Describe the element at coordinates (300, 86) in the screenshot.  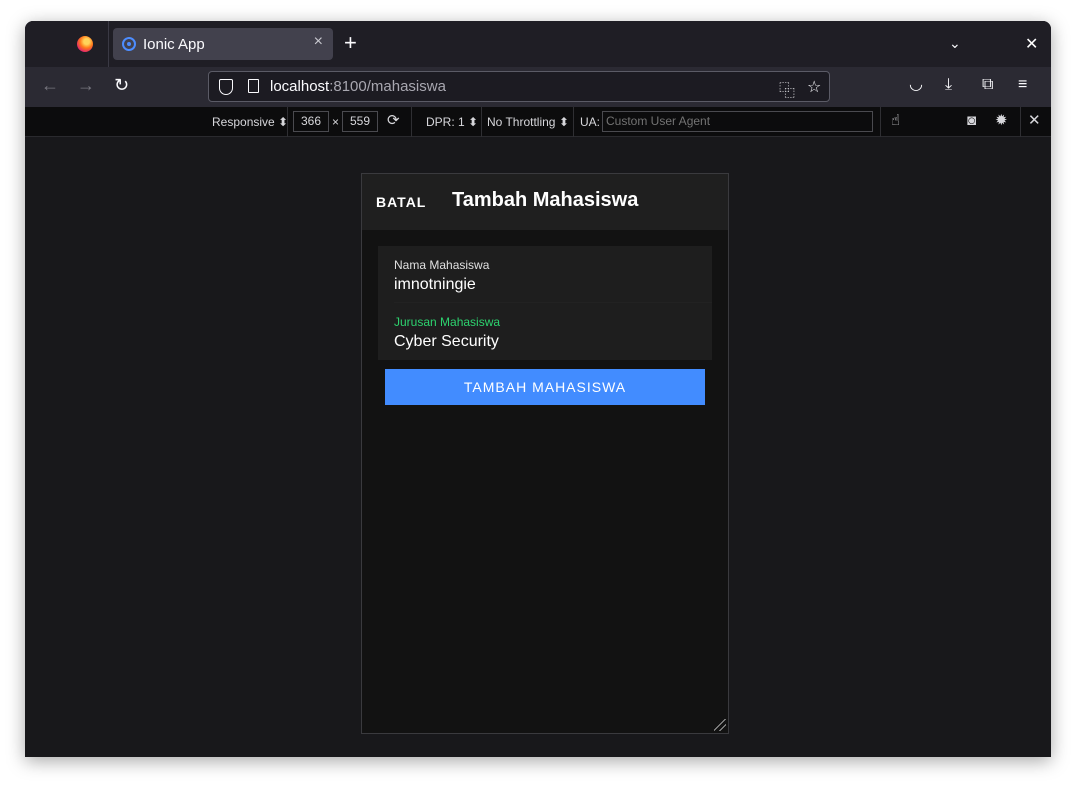
I see `url-host: localhost` at that location.